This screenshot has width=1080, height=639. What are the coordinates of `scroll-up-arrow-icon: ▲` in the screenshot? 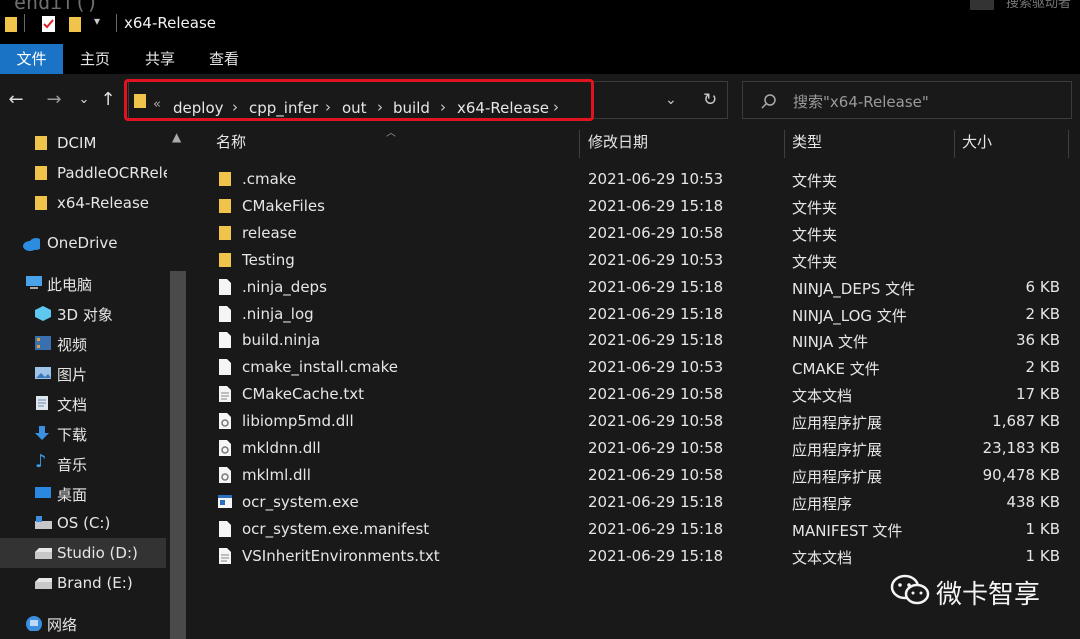 It's located at (176, 137).